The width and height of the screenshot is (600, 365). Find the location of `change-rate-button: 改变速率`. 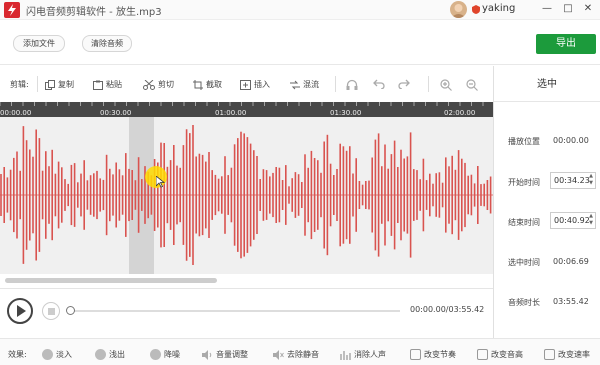

change-rate-button: 改变速率 is located at coordinates (567, 354).